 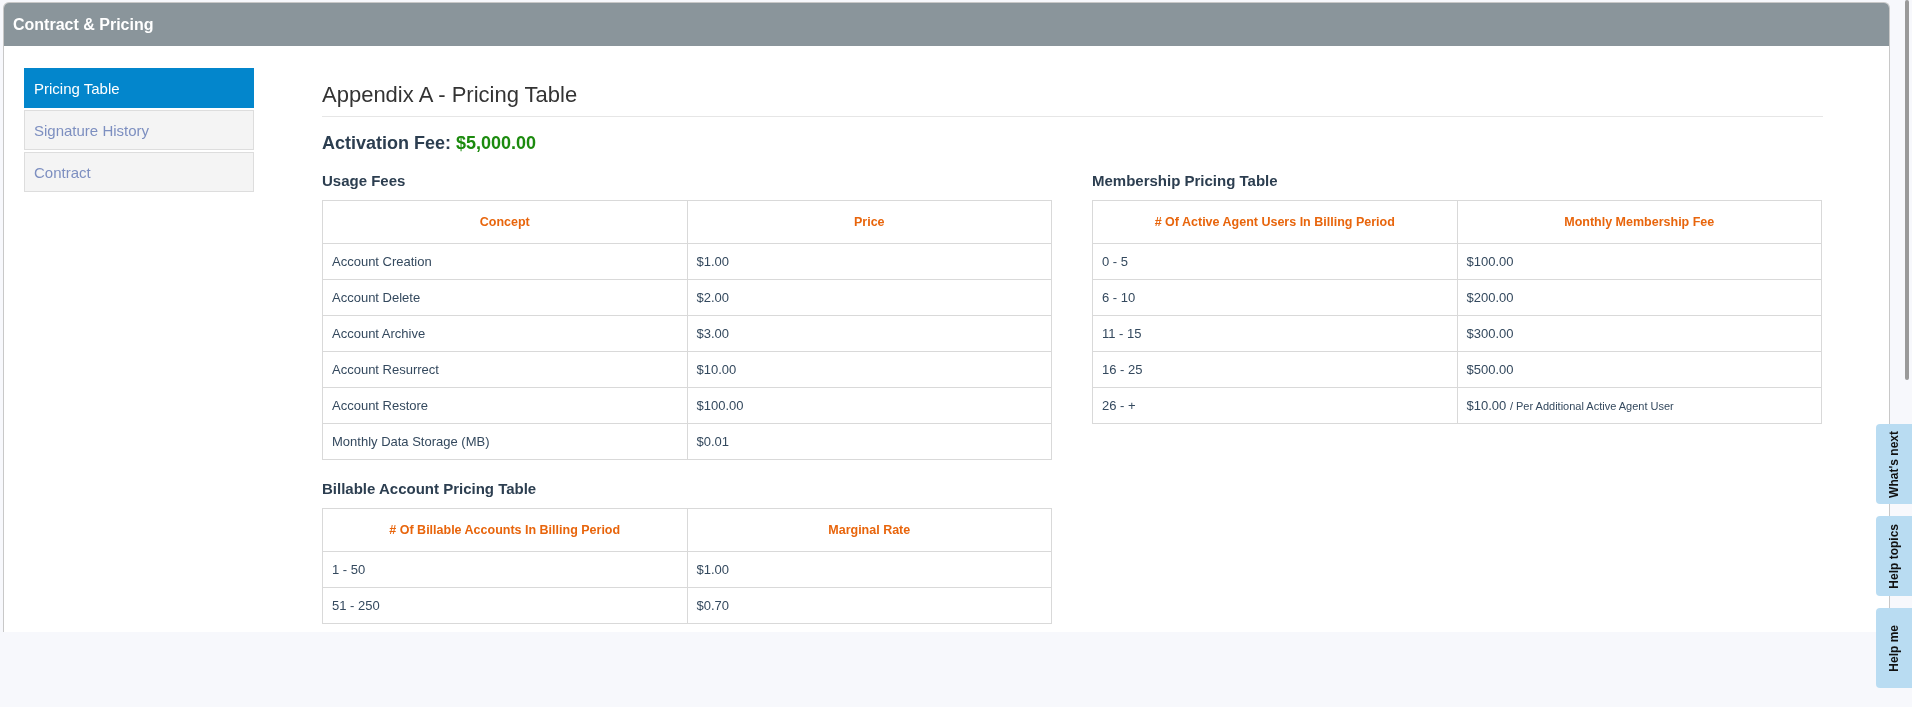 I want to click on table-cell: Monthly Data Storage (MB), so click(x=504, y=441).